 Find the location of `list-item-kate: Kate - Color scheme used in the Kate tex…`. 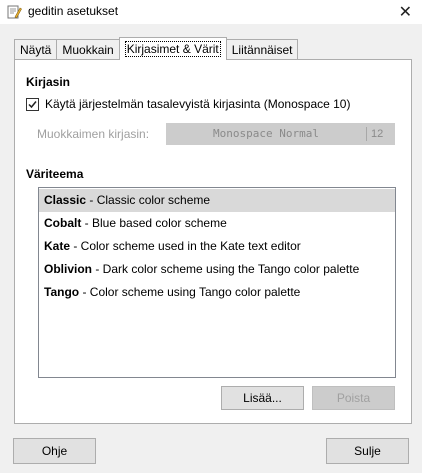

list-item-kate: Kate - Color scheme used in the Kate tex… is located at coordinates (217, 246).